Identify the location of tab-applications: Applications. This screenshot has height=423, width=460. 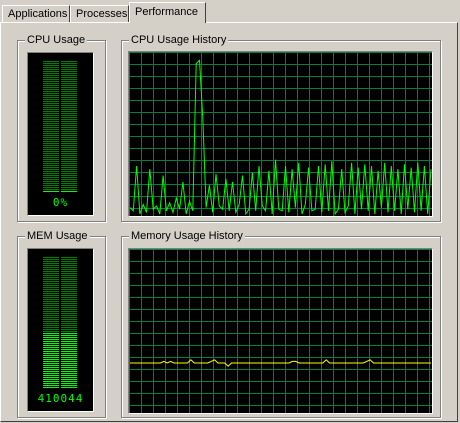
(36, 13).